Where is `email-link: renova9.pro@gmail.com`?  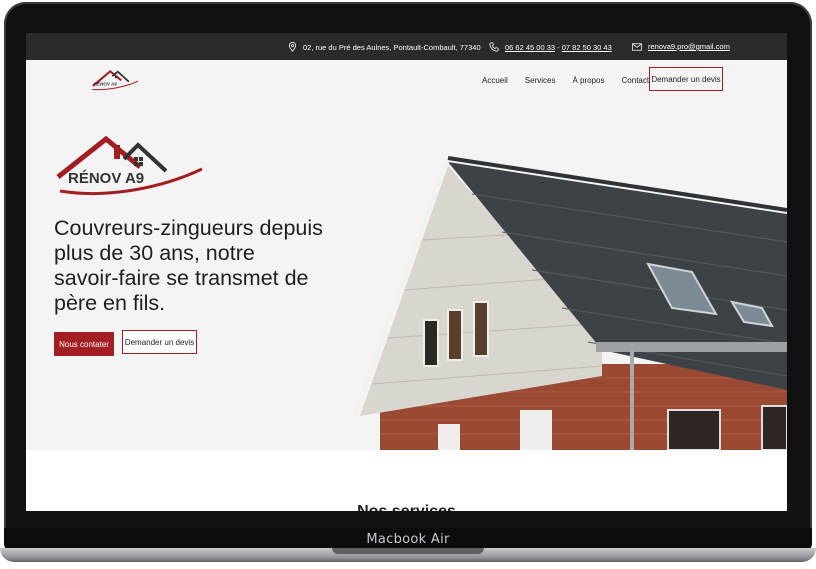 email-link: renova9.pro@gmail.com is located at coordinates (689, 46).